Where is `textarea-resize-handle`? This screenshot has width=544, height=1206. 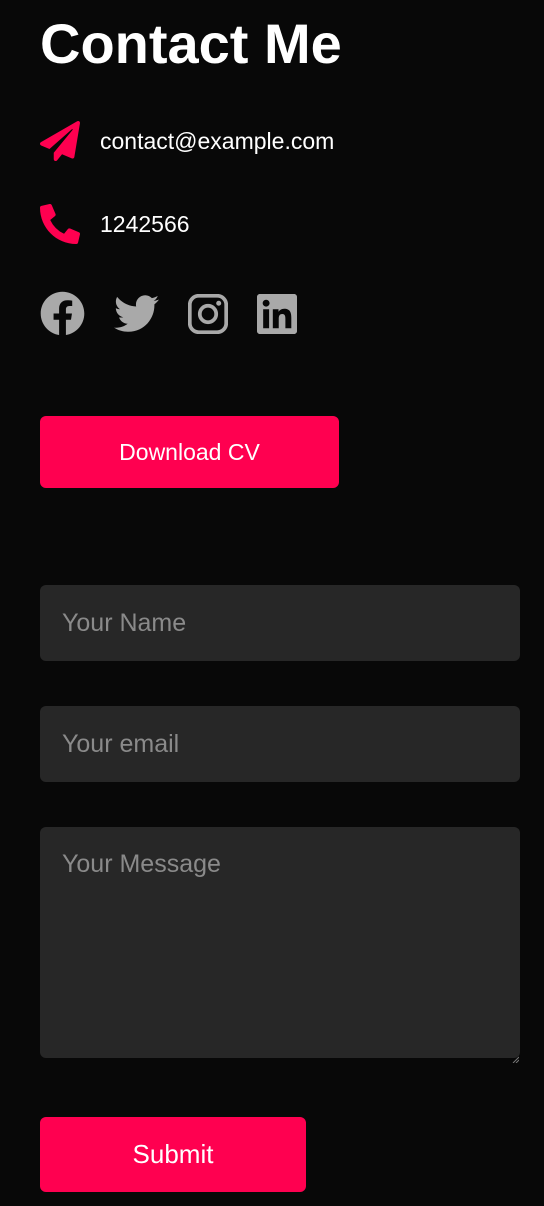
textarea-resize-handle is located at coordinates (516, 1057).